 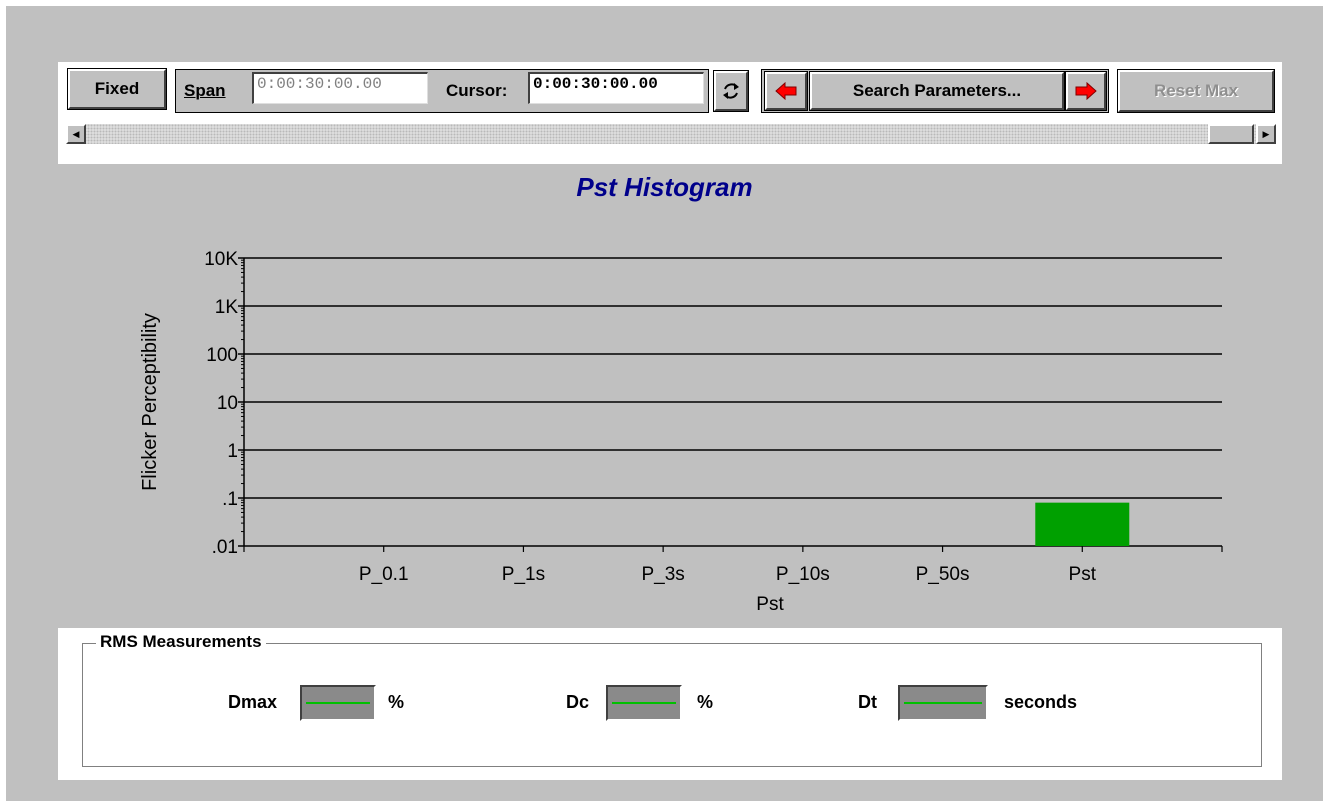 What do you see at coordinates (943, 574) in the screenshot?
I see `x-tick-label: P_50s` at bounding box center [943, 574].